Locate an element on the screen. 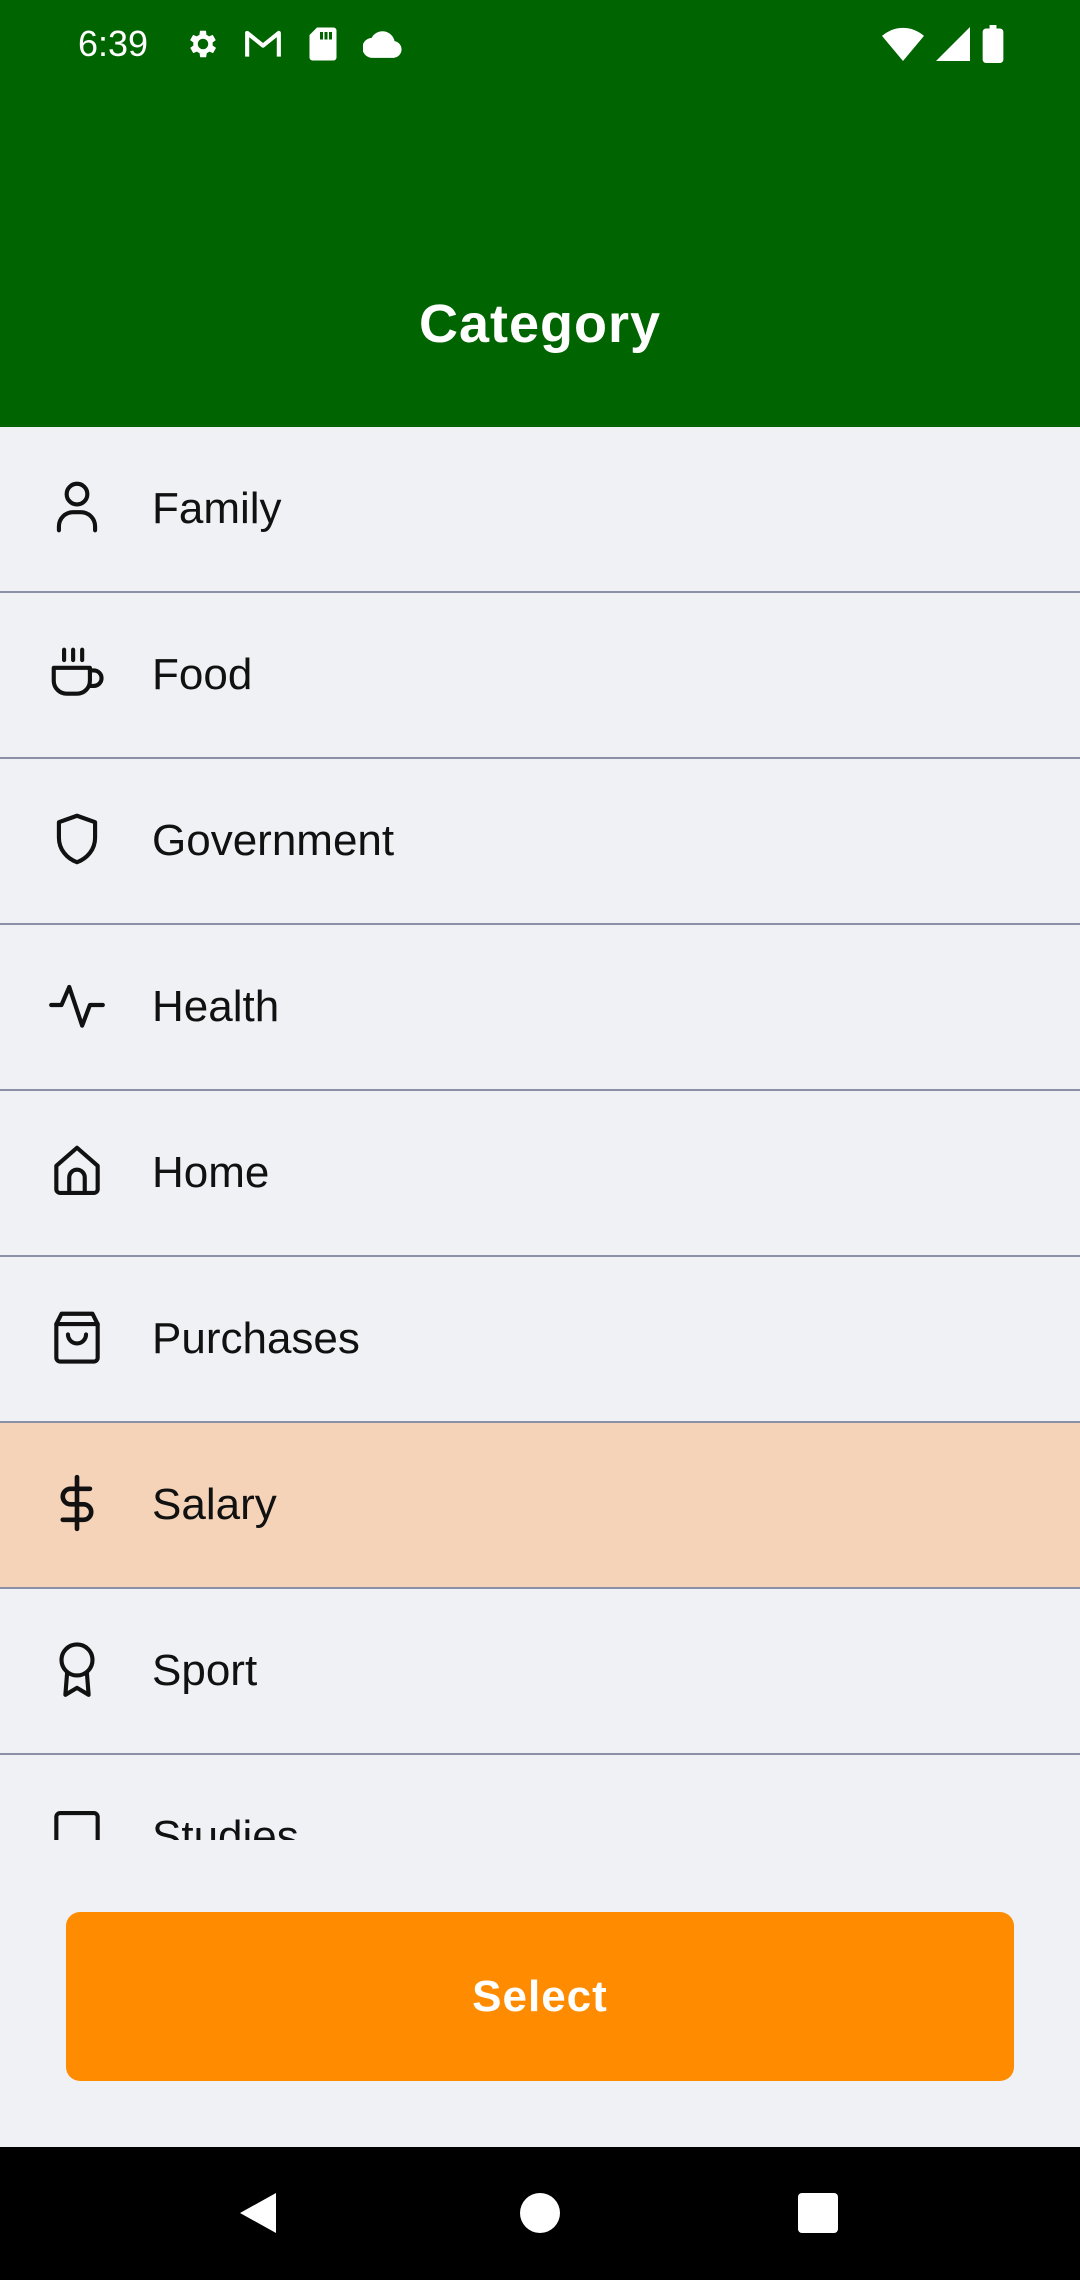 The width and height of the screenshot is (1080, 2280). house-icon is located at coordinates (77, 1171).